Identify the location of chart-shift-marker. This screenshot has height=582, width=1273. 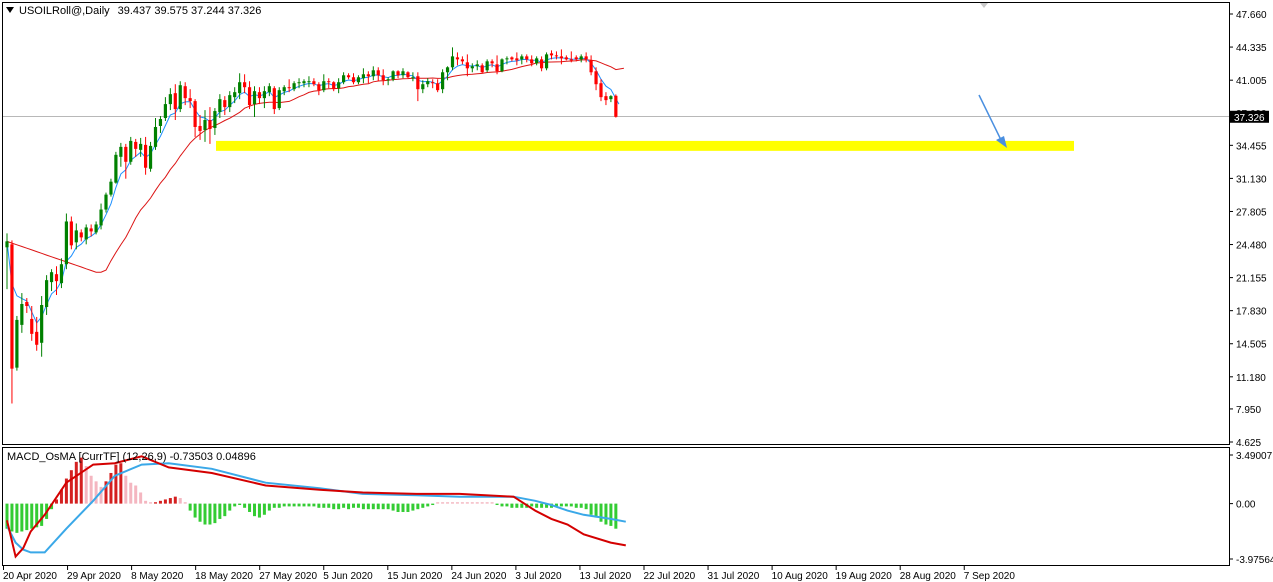
(984, 5).